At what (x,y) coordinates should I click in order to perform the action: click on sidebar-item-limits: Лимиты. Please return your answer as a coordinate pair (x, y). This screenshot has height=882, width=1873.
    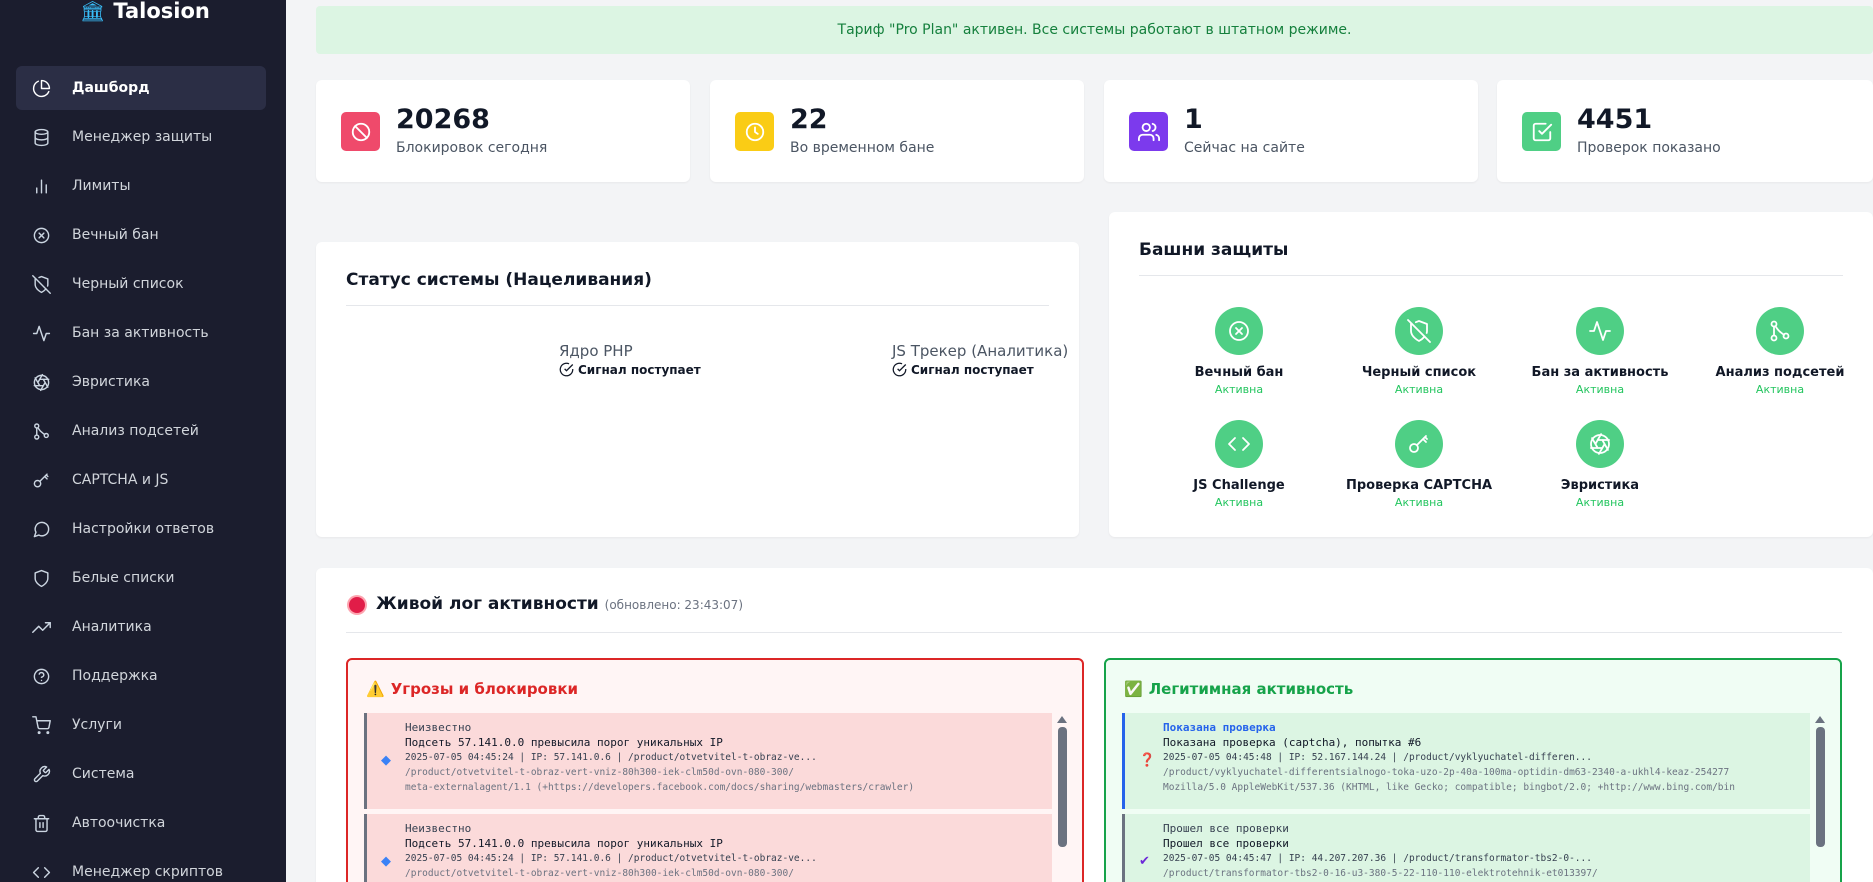
    Looking at the image, I should click on (141, 186).